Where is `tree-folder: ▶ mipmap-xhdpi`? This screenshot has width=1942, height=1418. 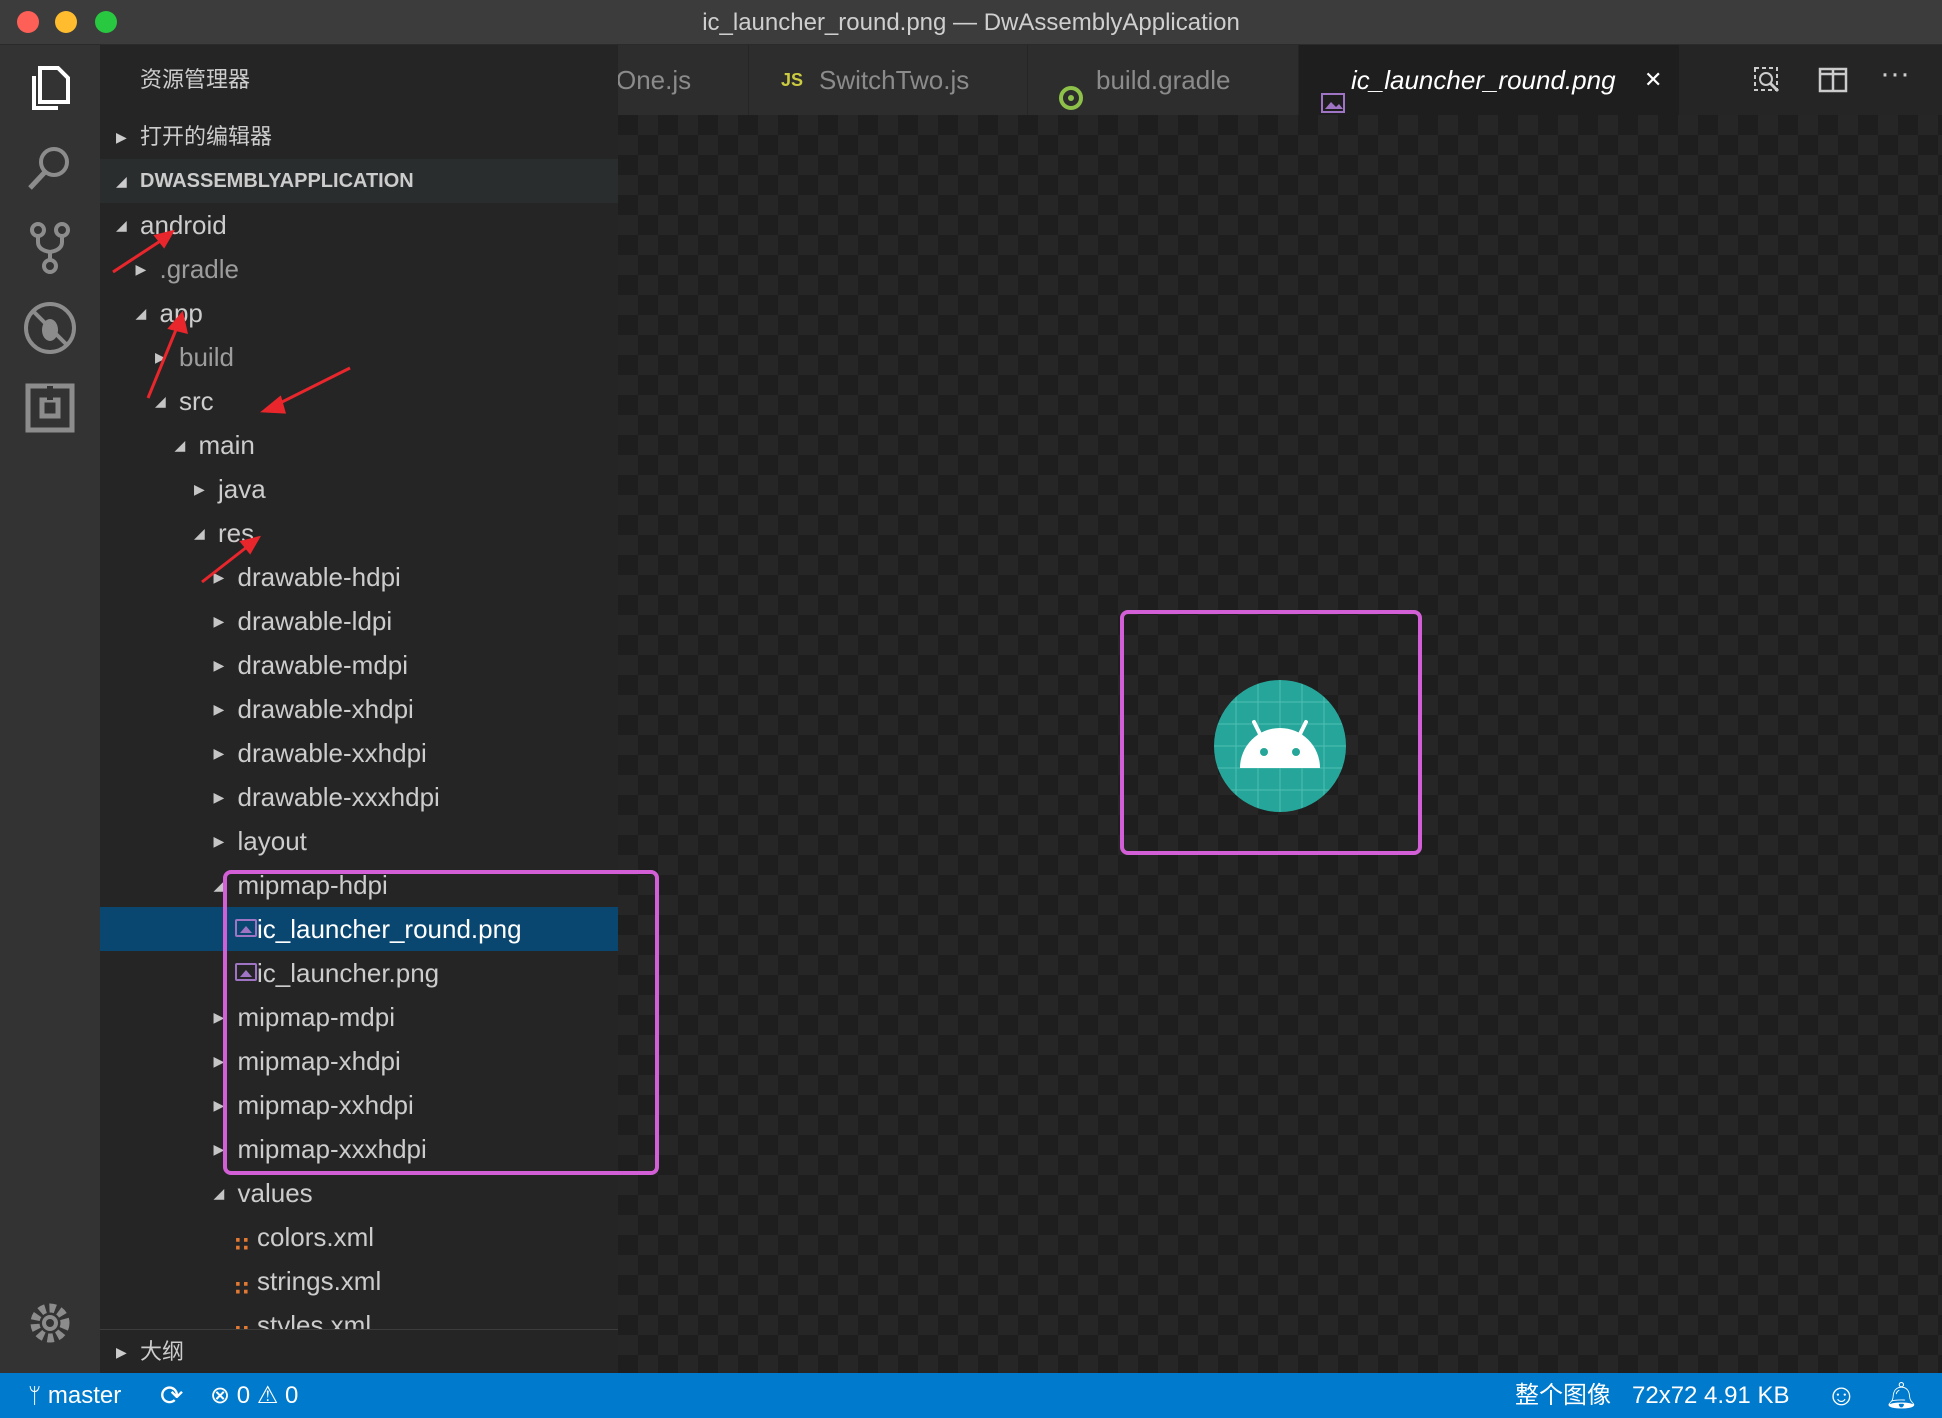 tree-folder: ▶ mipmap-xhdpi is located at coordinates (359, 1061).